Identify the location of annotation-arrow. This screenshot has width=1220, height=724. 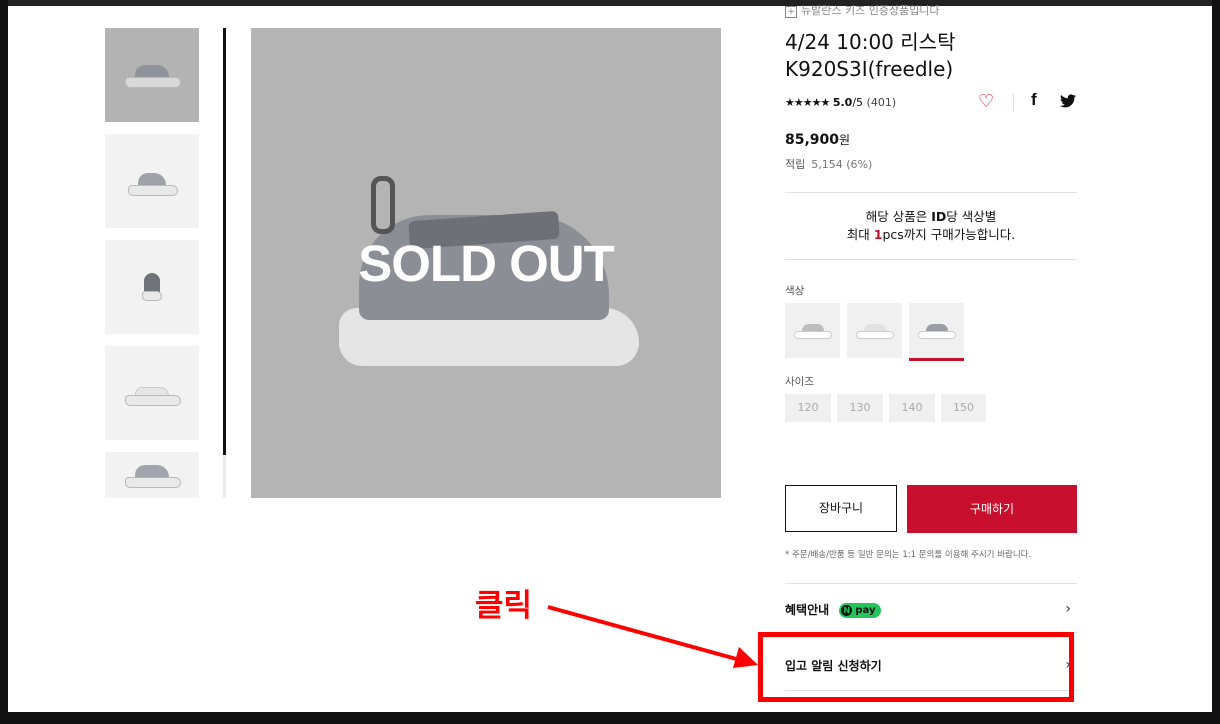
(652, 636).